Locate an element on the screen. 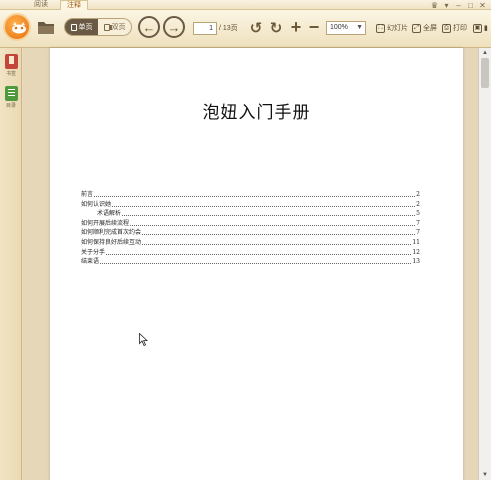 The height and width of the screenshot is (480, 491). toc-entry-title: 如何认识她 is located at coordinates (96, 204).